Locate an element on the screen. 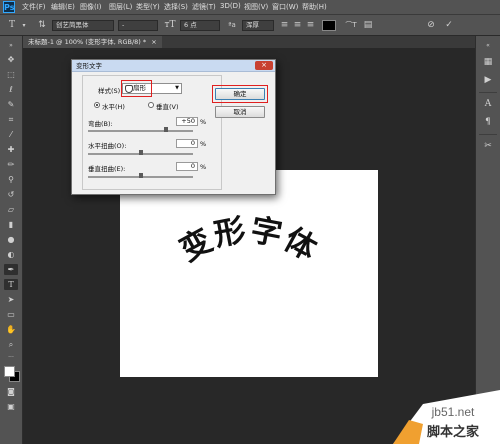  character-panel-icon: A is located at coordinates (488, 104).